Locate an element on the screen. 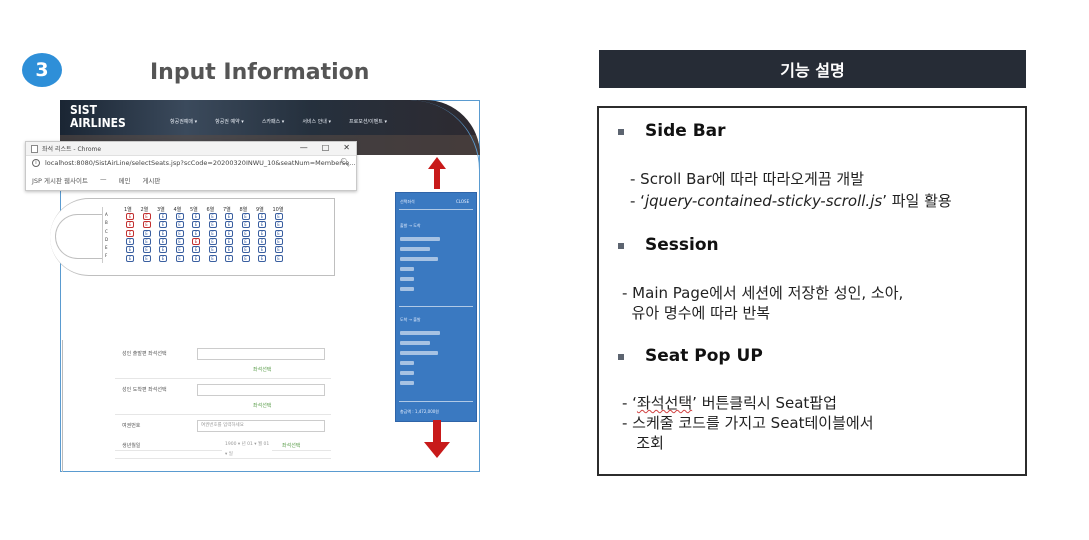  site-logo: SIST AIRLINES is located at coordinates (98, 117).